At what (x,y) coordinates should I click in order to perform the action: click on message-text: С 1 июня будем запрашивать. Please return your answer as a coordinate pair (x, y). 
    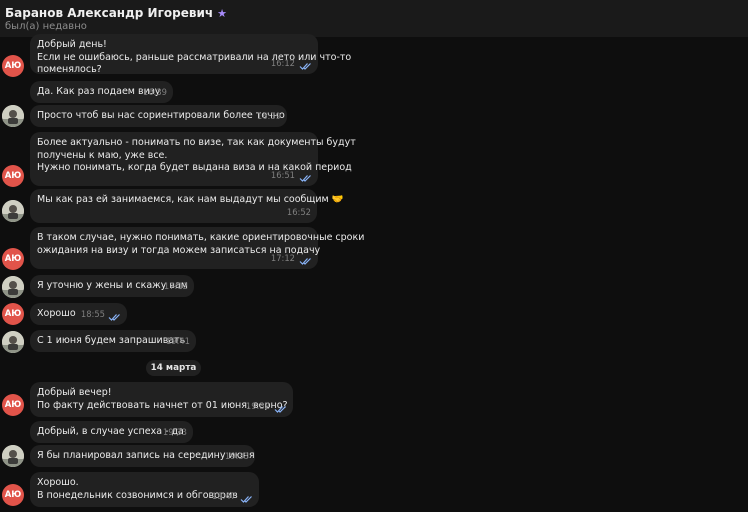
    Looking at the image, I should click on (111, 340).